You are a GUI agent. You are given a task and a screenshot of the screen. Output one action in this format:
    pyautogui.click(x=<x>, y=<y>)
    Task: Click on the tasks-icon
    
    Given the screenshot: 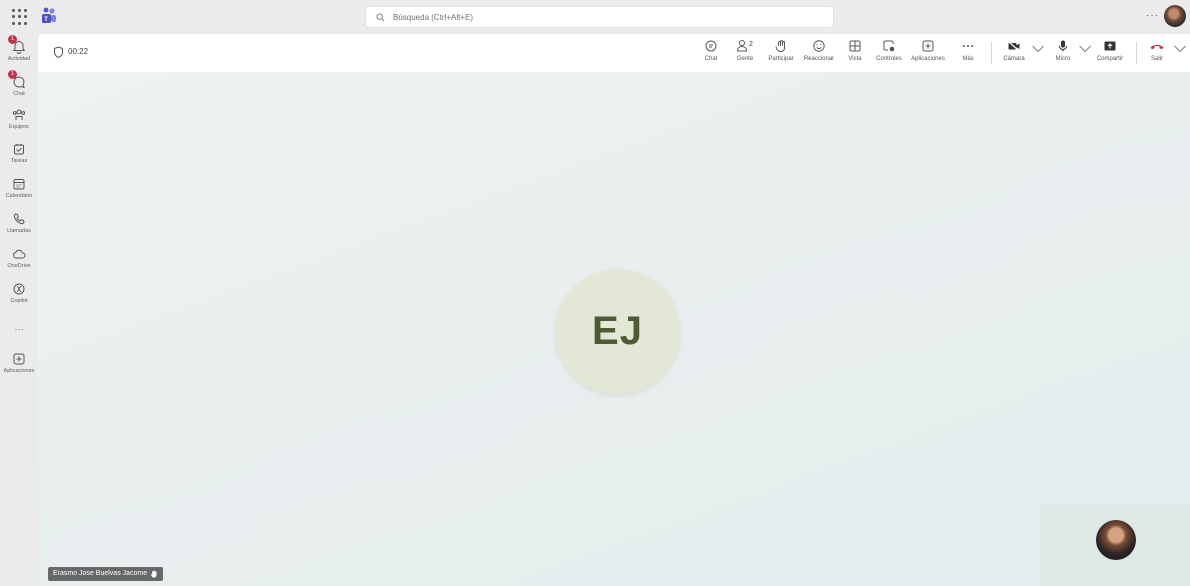 What is the action you would take?
    pyautogui.click(x=19, y=149)
    